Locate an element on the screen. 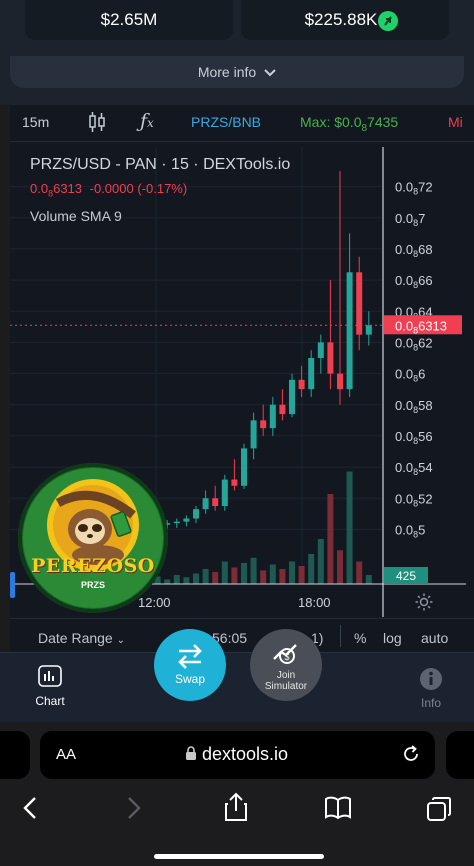 The height and width of the screenshot is (866, 474). price-tick-label: 0.086 is located at coordinates (410, 375).